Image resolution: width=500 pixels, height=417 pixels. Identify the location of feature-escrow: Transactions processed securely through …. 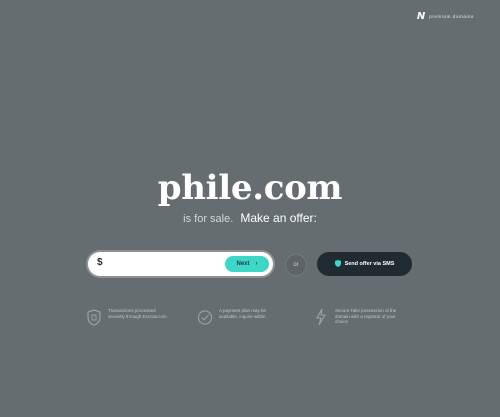
(129, 317).